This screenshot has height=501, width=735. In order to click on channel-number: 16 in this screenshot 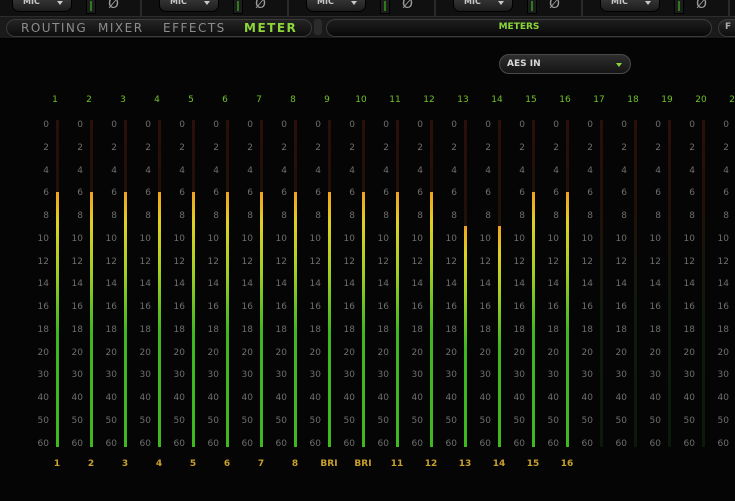, I will do `click(565, 100)`.